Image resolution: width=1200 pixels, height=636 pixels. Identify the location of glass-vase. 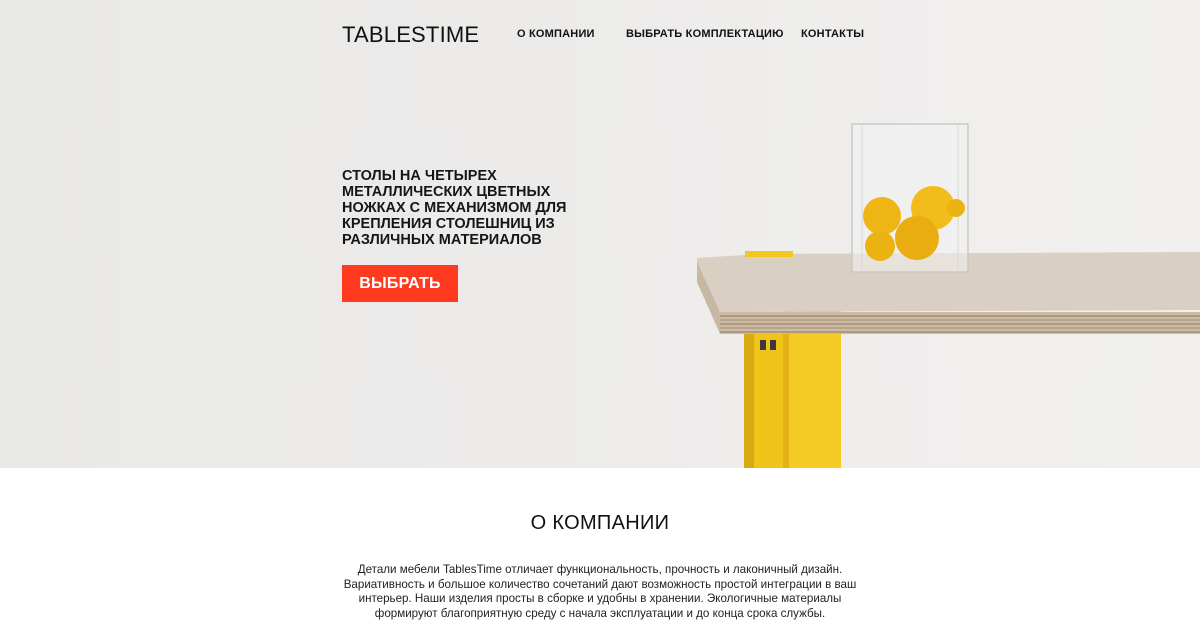
(910, 198).